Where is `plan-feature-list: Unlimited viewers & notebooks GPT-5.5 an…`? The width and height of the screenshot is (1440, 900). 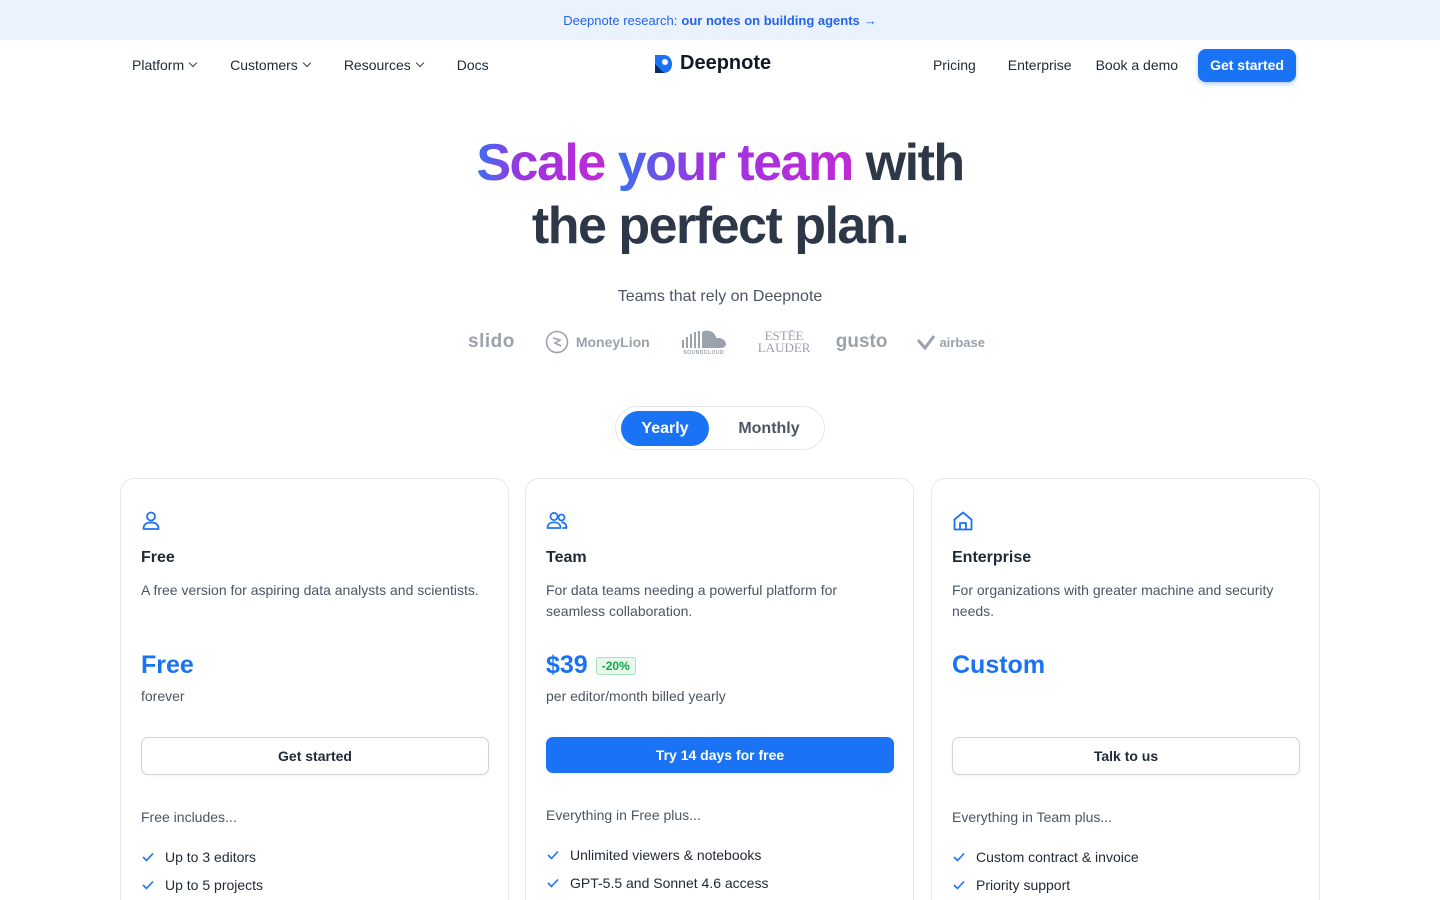
plan-feature-list: Unlimited viewers & notebooks GPT-5.5 an… is located at coordinates (657, 869).